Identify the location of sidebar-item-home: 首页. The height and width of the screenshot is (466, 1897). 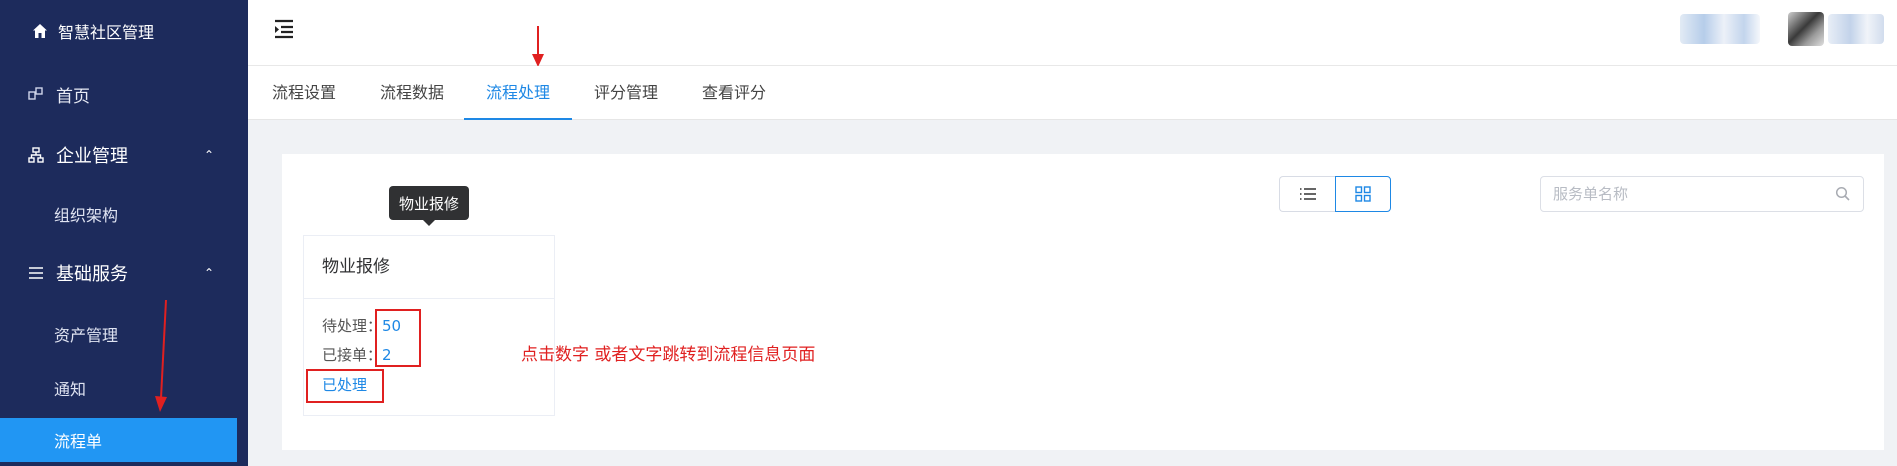
(124, 94).